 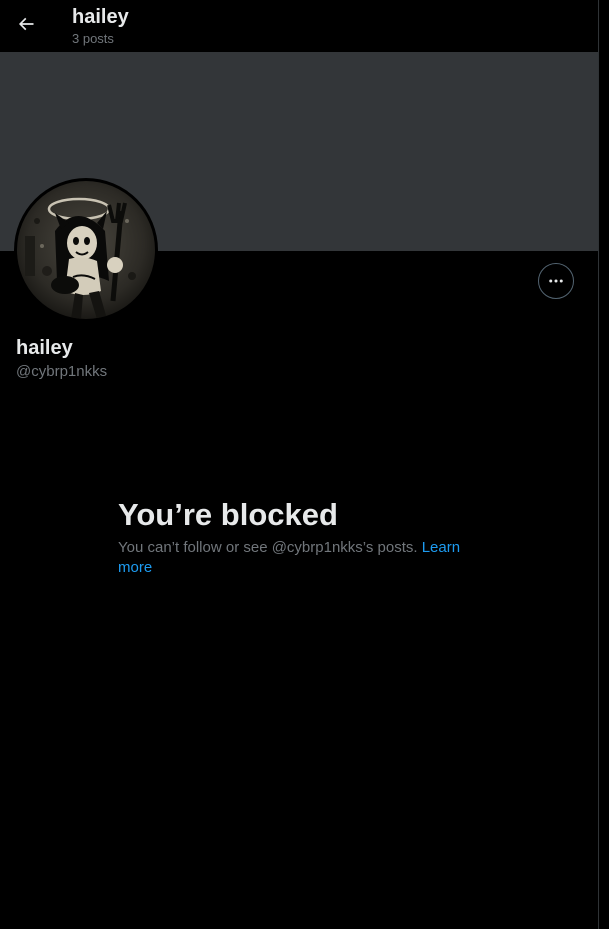 I want to click on header-title: hailey, so click(x=100, y=17).